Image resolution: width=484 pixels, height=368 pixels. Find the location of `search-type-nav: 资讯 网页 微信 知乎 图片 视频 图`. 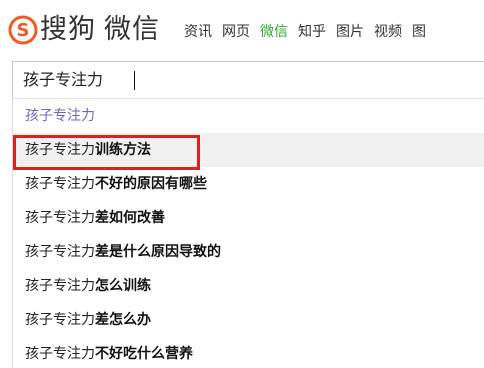

search-type-nav: 资讯 网页 微信 知乎 图片 视频 图 is located at coordinates (310, 32).